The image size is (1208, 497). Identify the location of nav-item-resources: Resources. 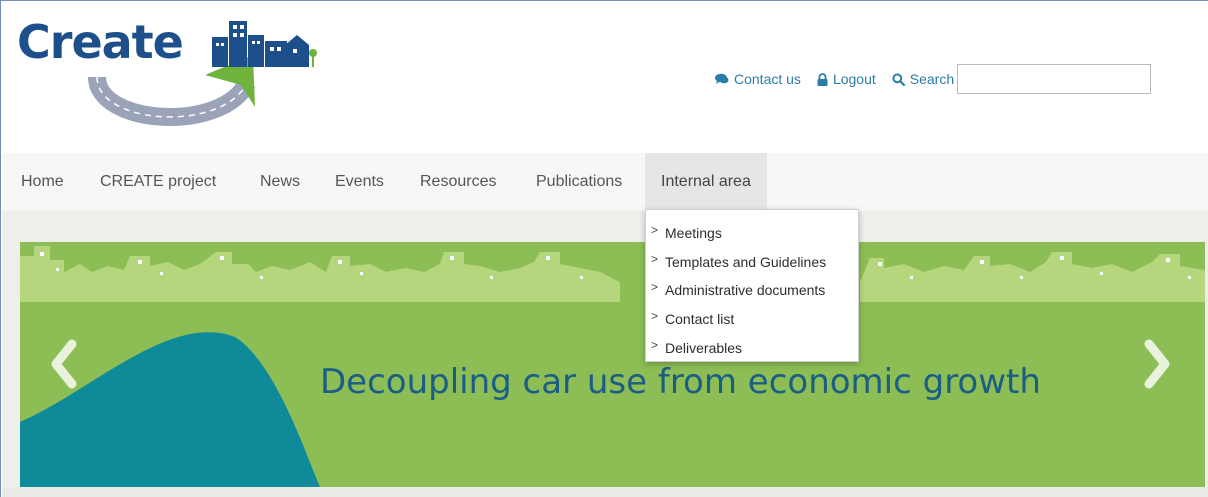
(458, 182).